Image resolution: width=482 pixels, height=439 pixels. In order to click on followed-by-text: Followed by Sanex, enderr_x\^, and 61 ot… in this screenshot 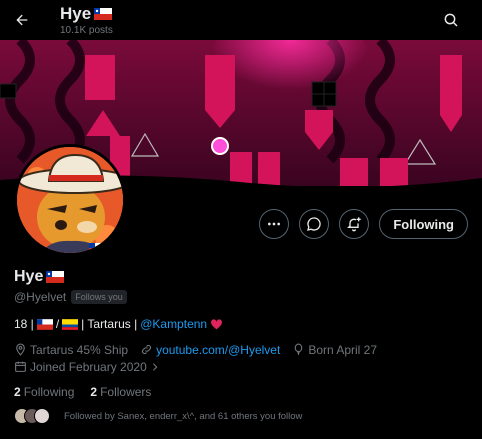, I will do `click(183, 416)`.